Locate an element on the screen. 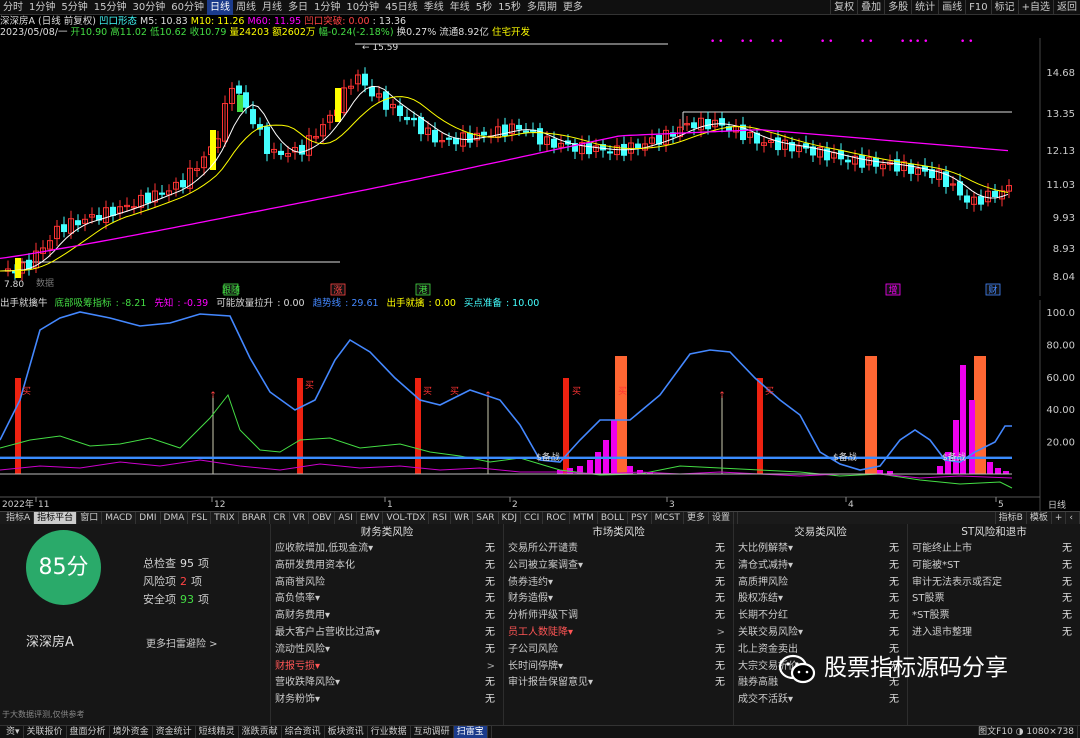 This screenshot has height=738, width=1080. indicator-tab-13: EMV is located at coordinates (370, 518).